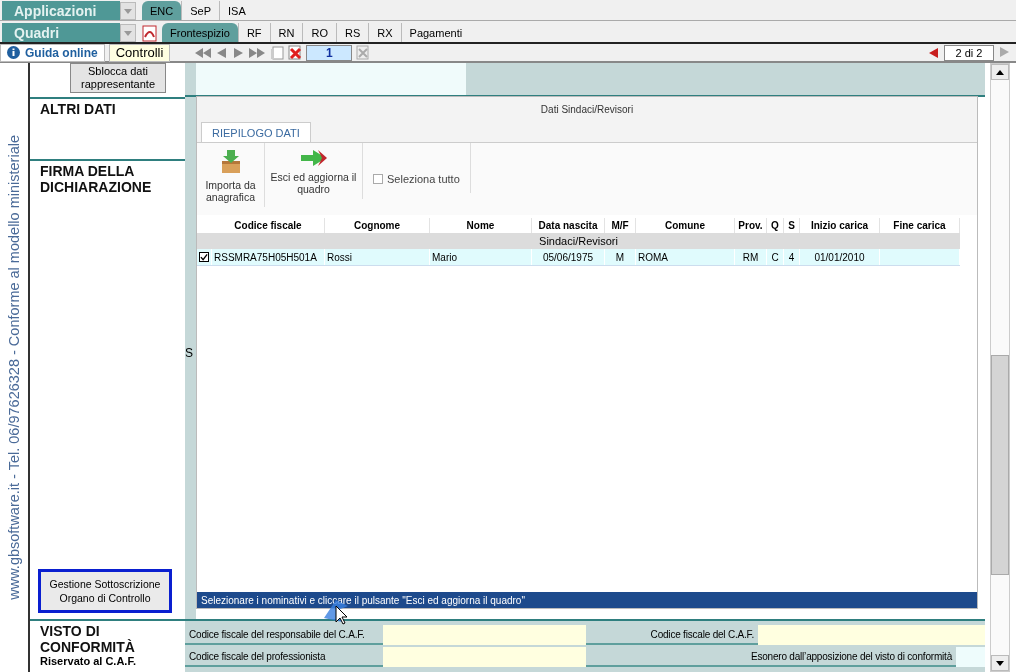 Image resolution: width=1016 pixels, height=672 pixels. What do you see at coordinates (329, 52) in the screenshot?
I see `page-number-field: 1` at bounding box center [329, 52].